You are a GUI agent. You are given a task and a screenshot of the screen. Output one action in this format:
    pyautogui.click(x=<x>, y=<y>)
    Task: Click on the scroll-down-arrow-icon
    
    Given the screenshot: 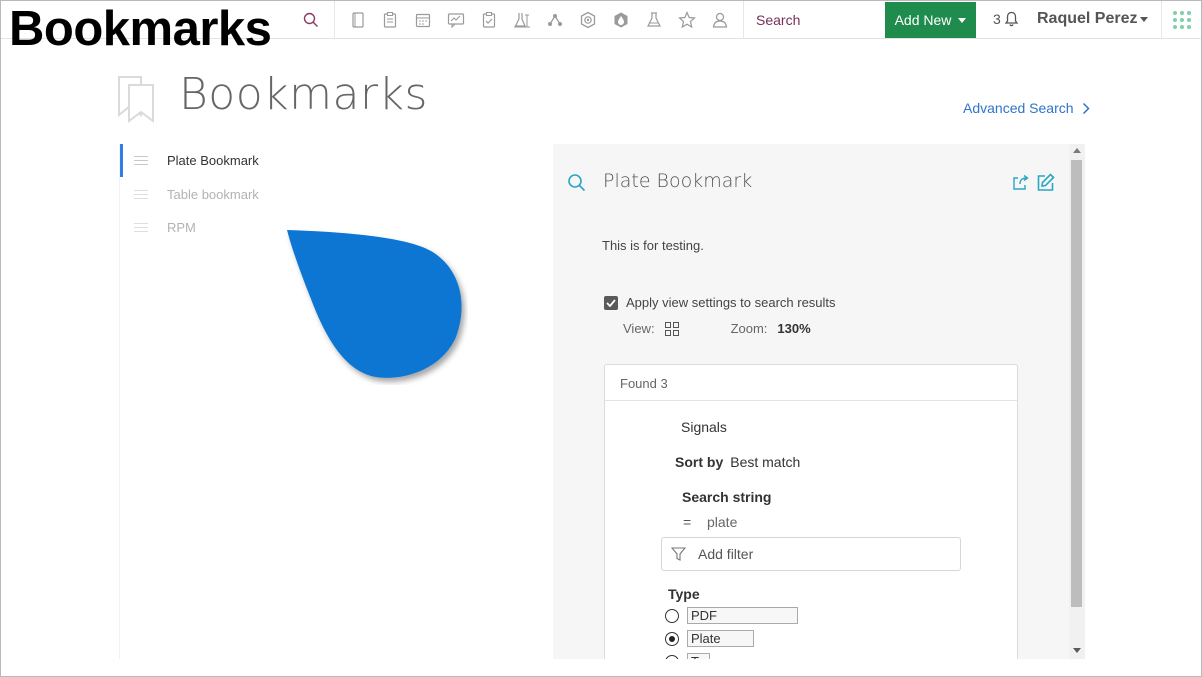 What is the action you would take?
    pyautogui.click(x=1077, y=650)
    